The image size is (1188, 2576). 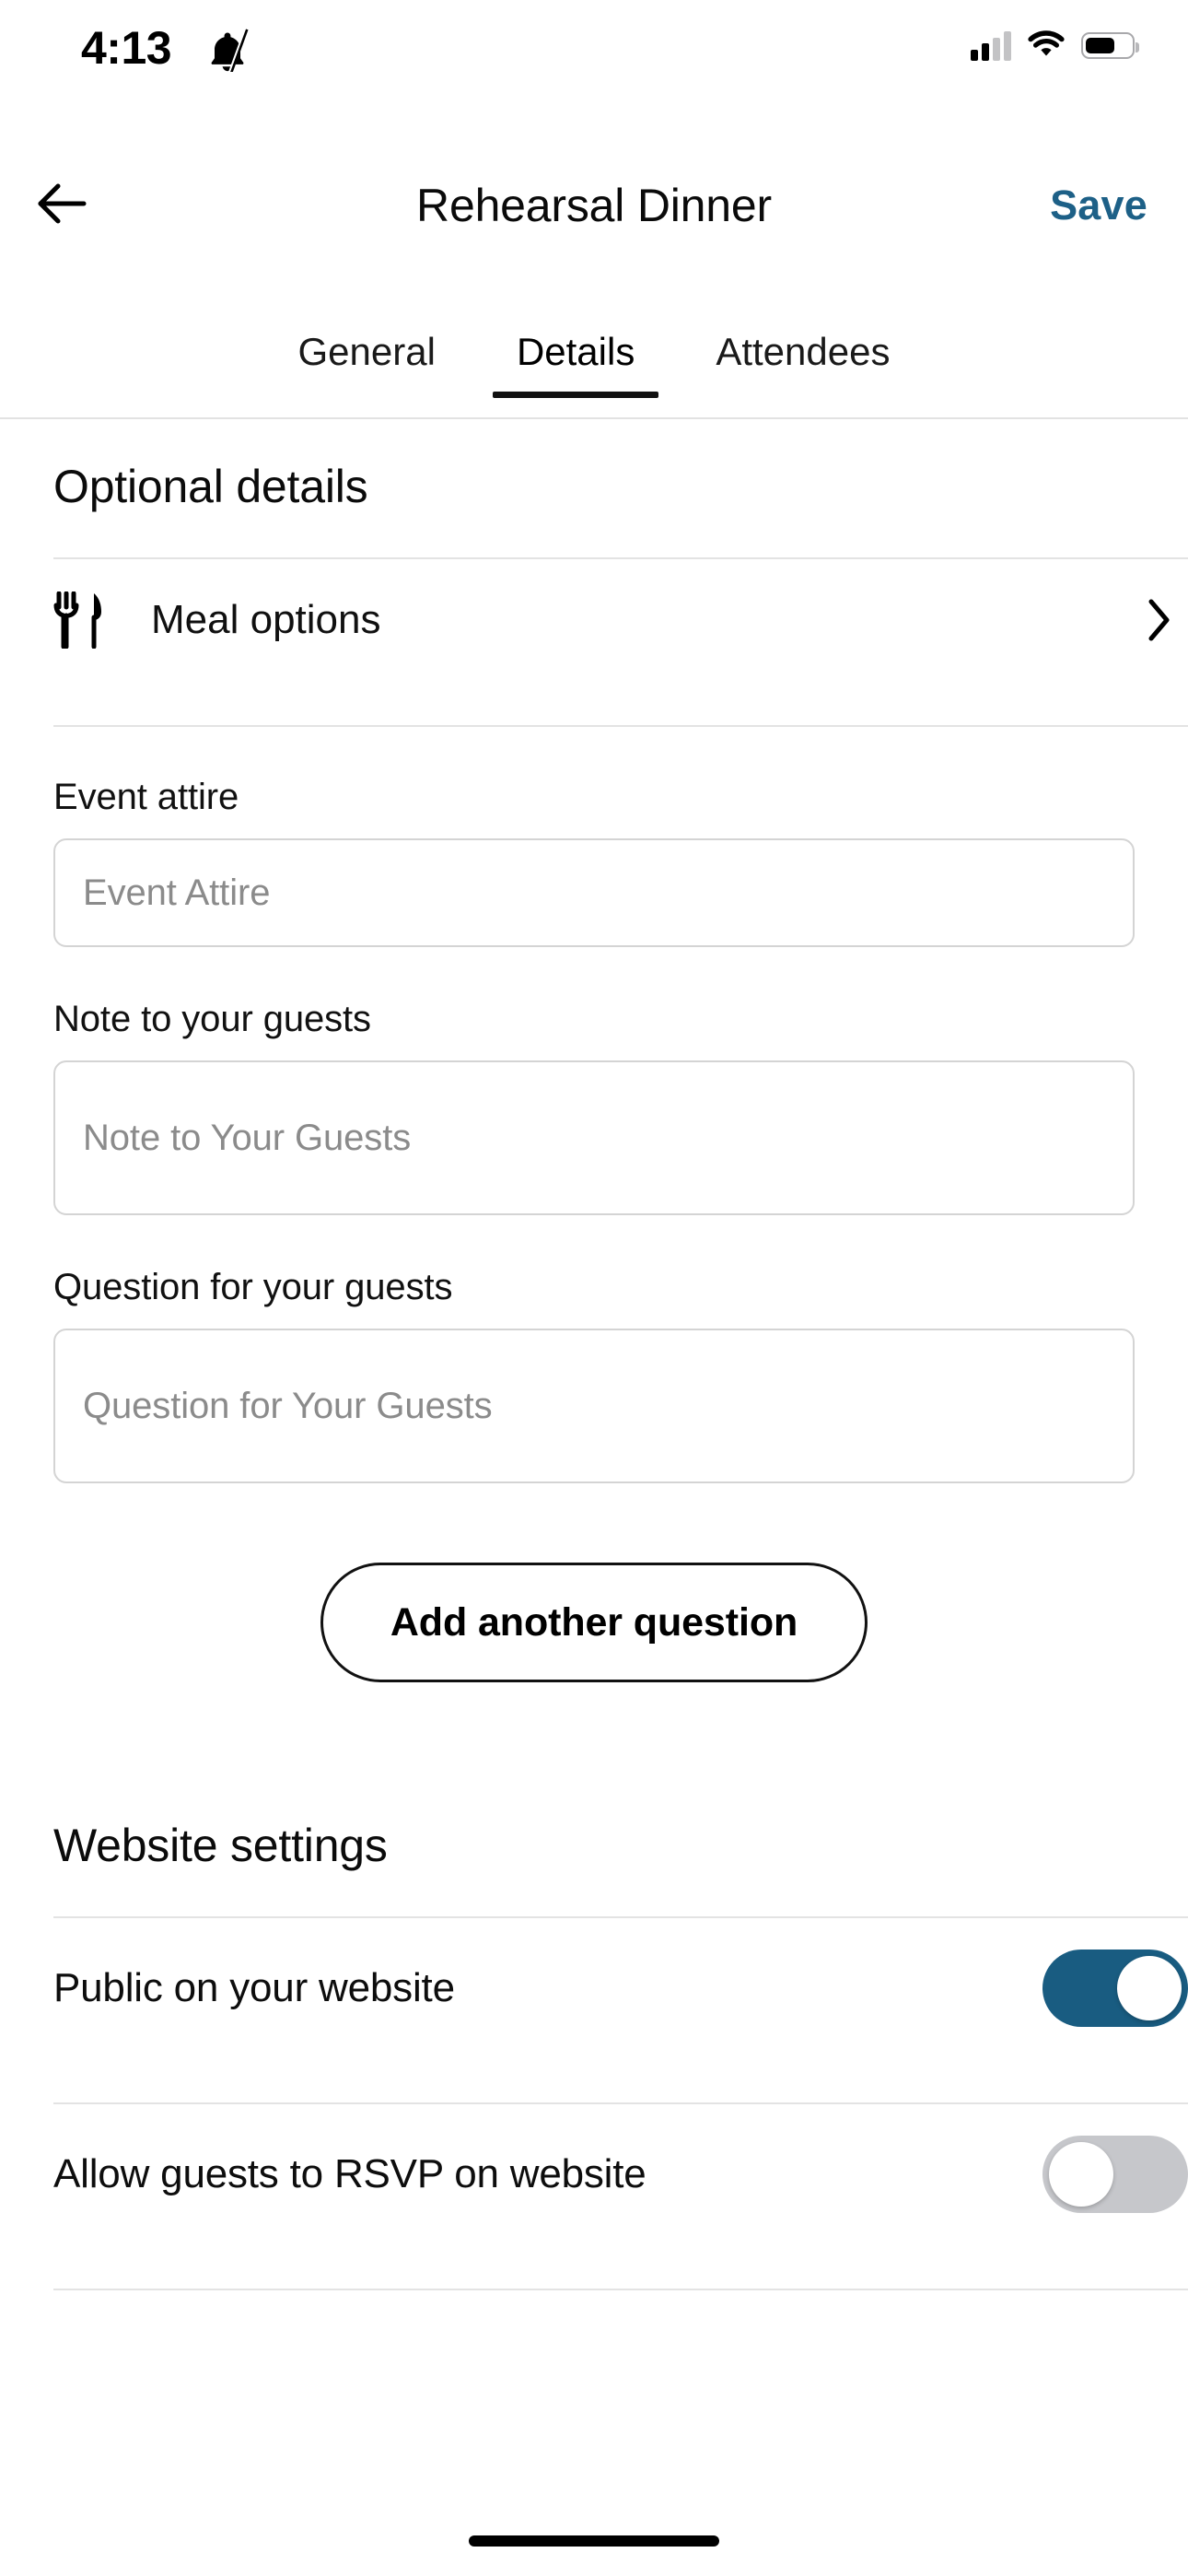 What do you see at coordinates (210, 486) in the screenshot?
I see `section-title-optional-details: Optional details` at bounding box center [210, 486].